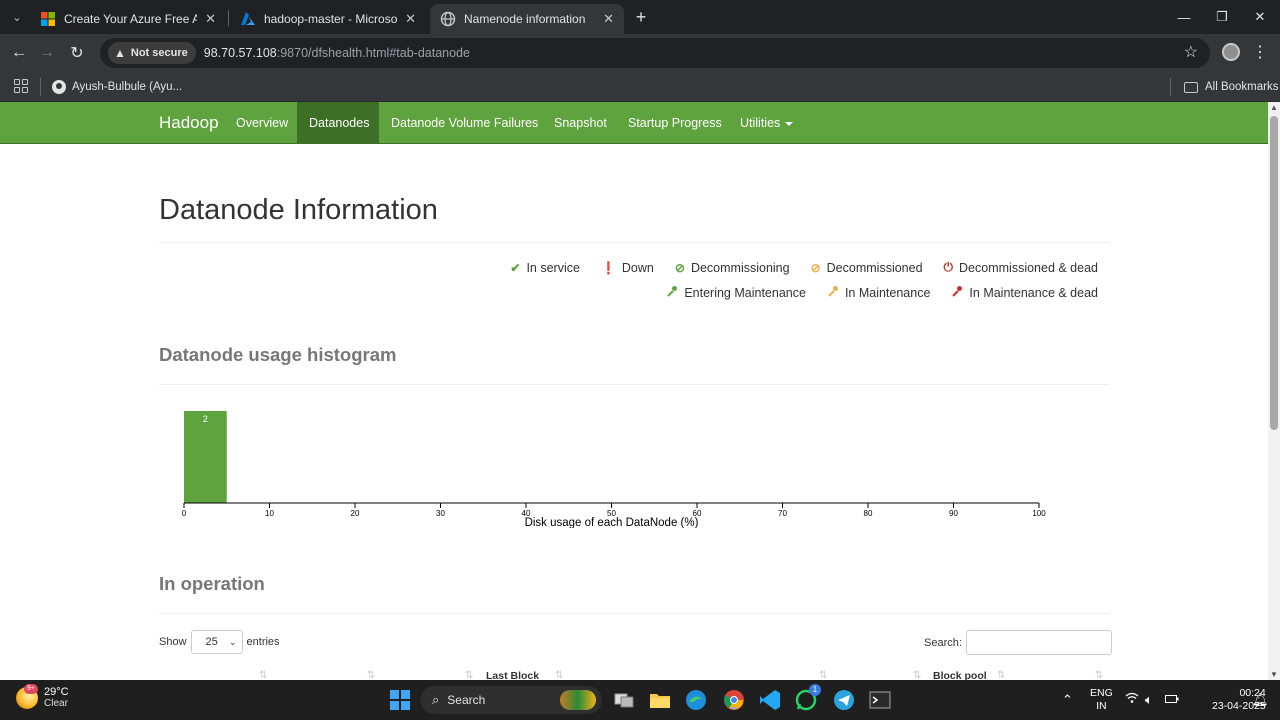  I want to click on nav-startup-progress: Startup Progress, so click(675, 123).